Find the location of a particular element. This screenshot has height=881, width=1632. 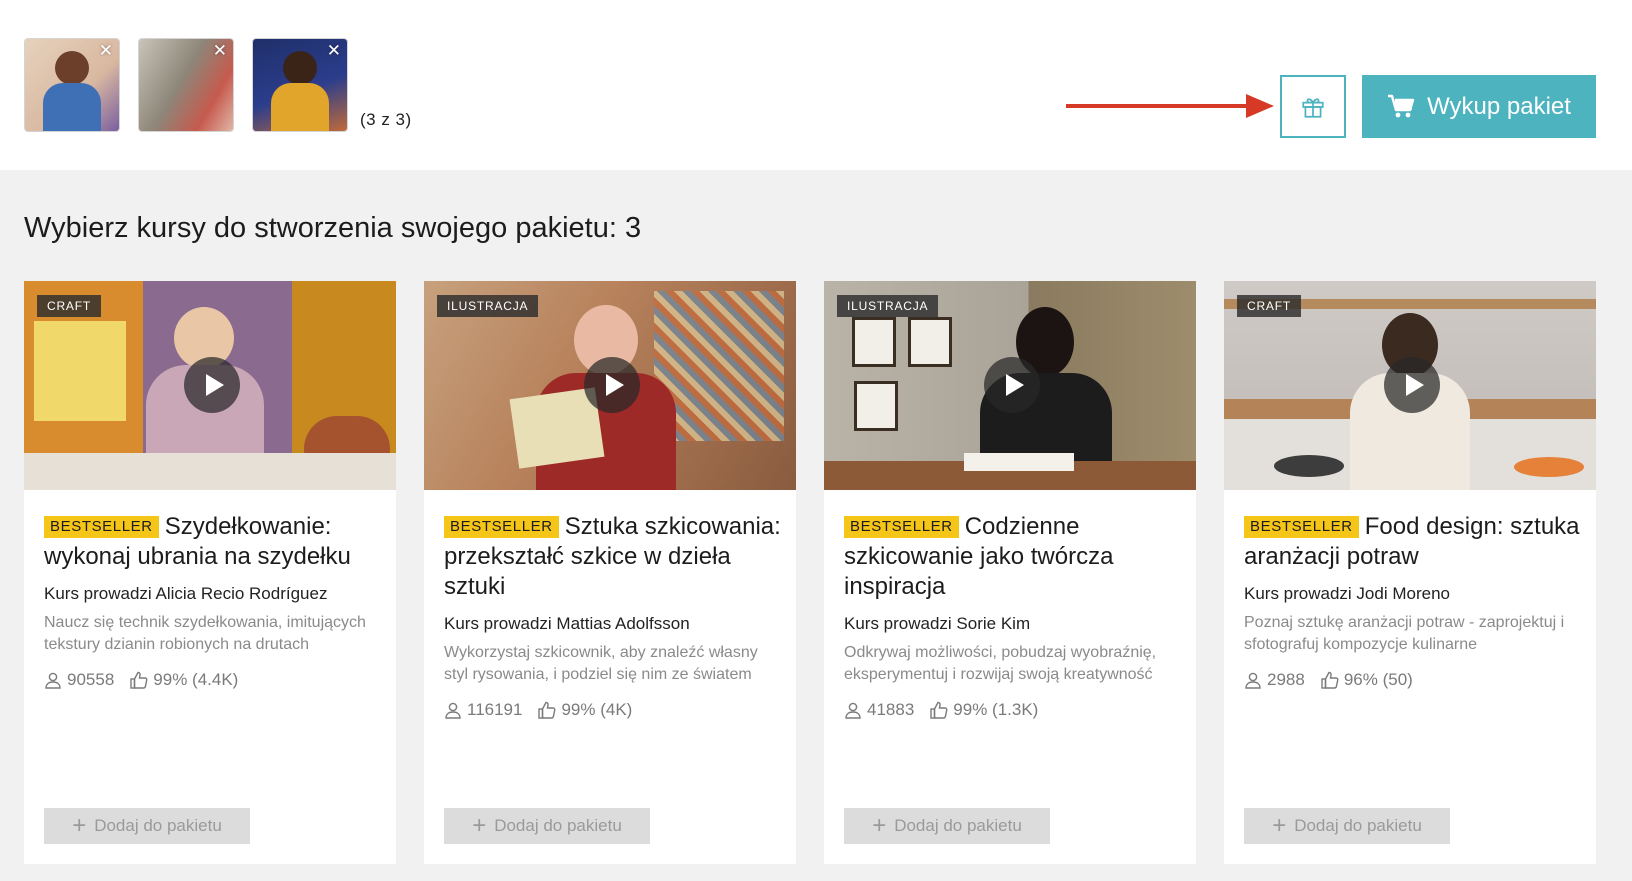

course-author: Kurs prowadzi Alicia Recio Rodríguez is located at coordinates (186, 593).